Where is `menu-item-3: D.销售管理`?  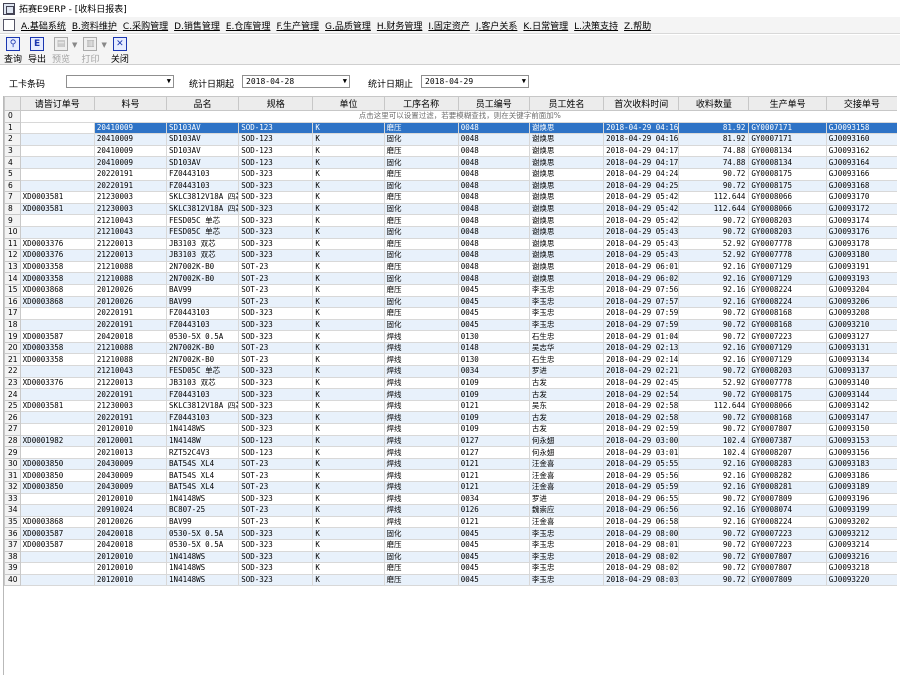
menu-item-3: D.销售管理 is located at coordinates (197, 25).